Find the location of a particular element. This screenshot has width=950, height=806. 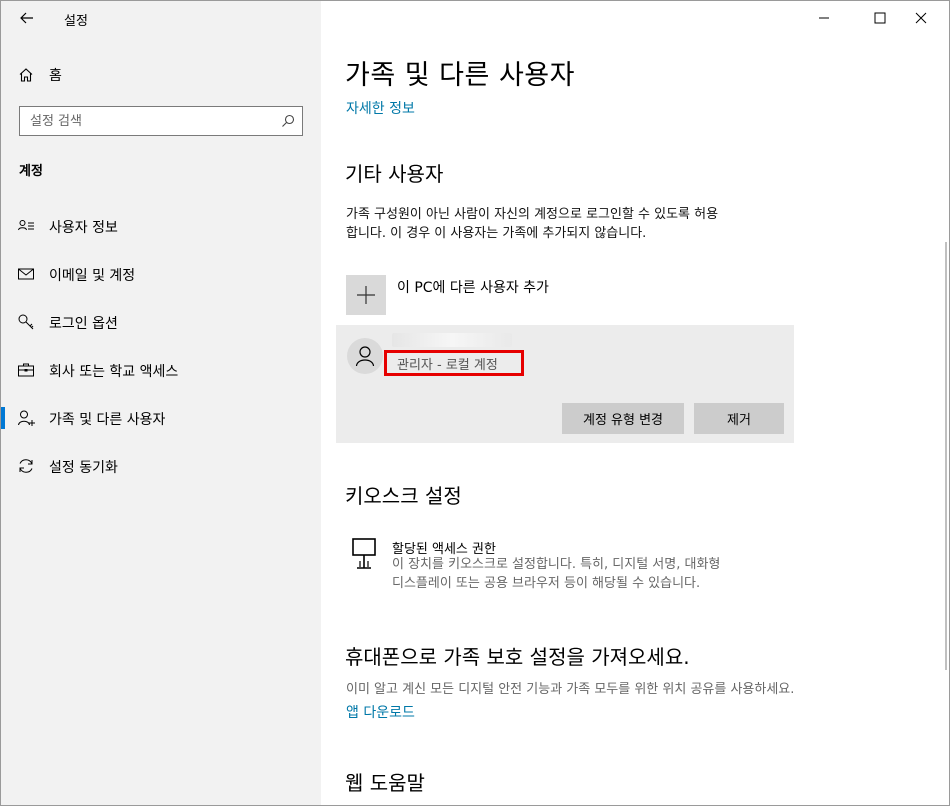

page-title: 가족 및 다른 사용자 is located at coordinates (460, 75).